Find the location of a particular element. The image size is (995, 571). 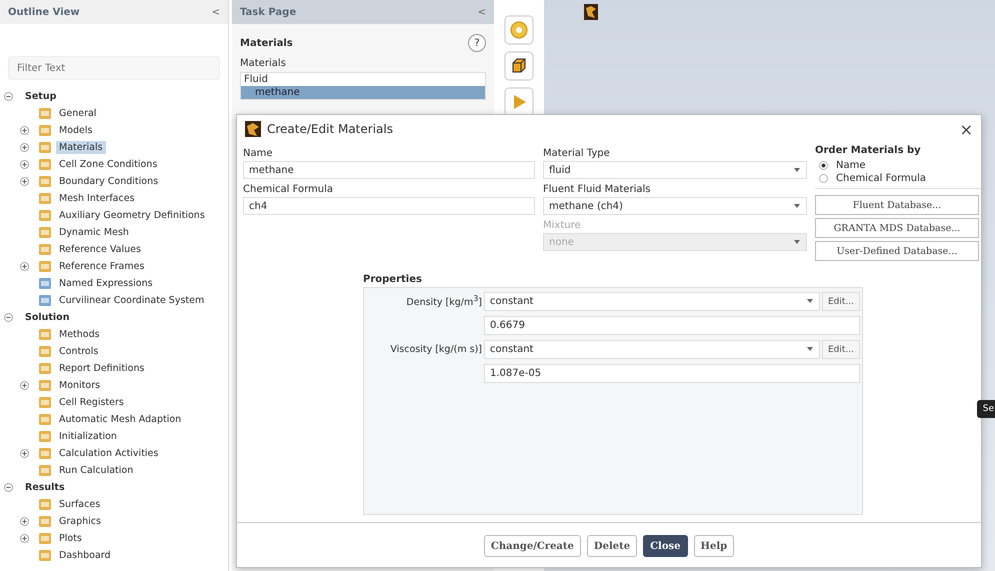

value-field: 1.087e-05 is located at coordinates (672, 373).